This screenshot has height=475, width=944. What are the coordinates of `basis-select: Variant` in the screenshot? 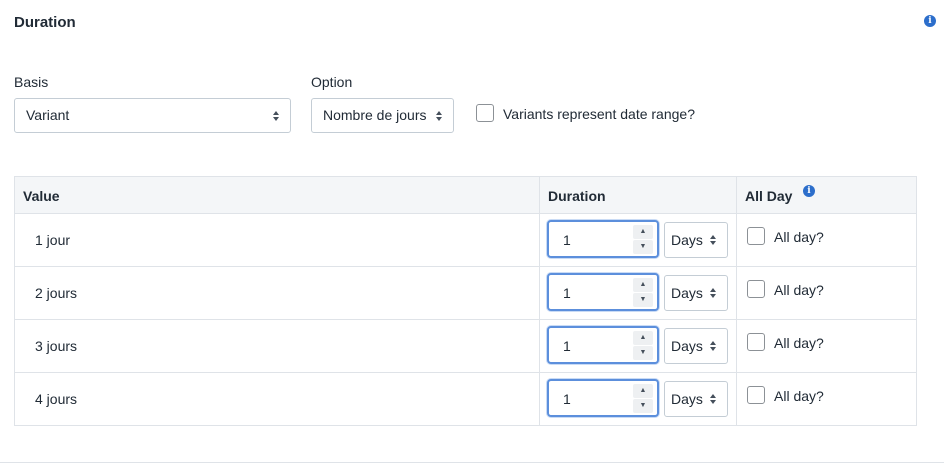 It's located at (152, 115).